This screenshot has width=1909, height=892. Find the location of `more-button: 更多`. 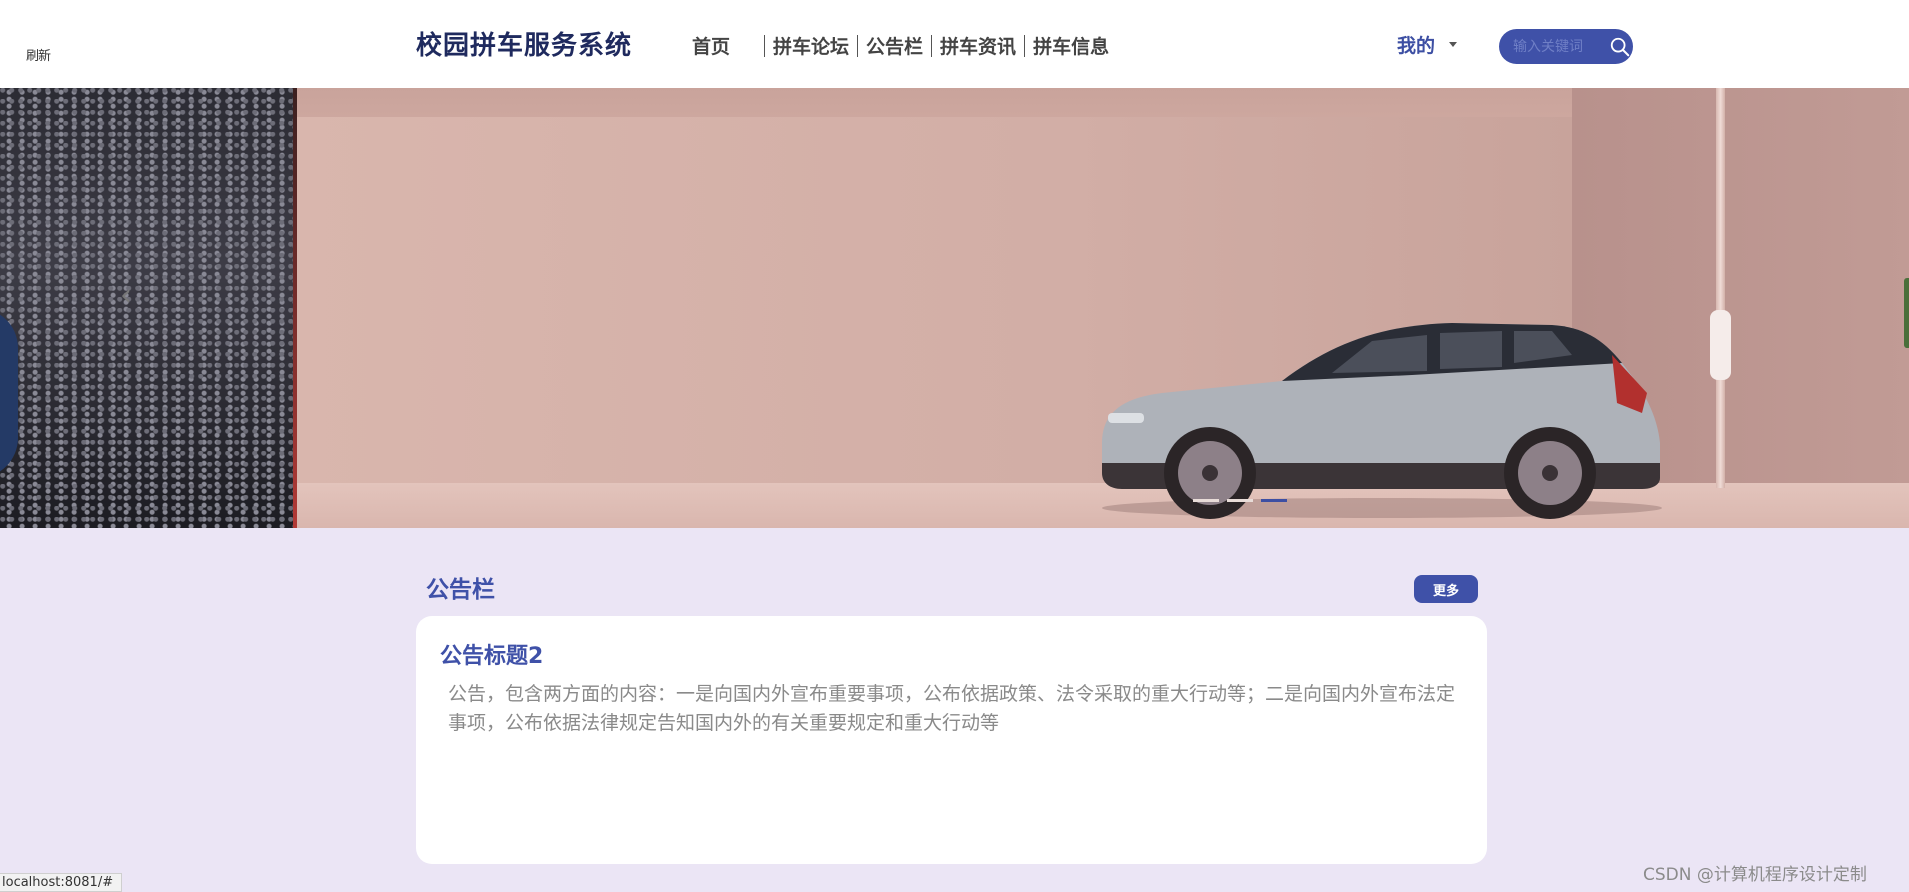

more-button: 更多 is located at coordinates (1446, 589).